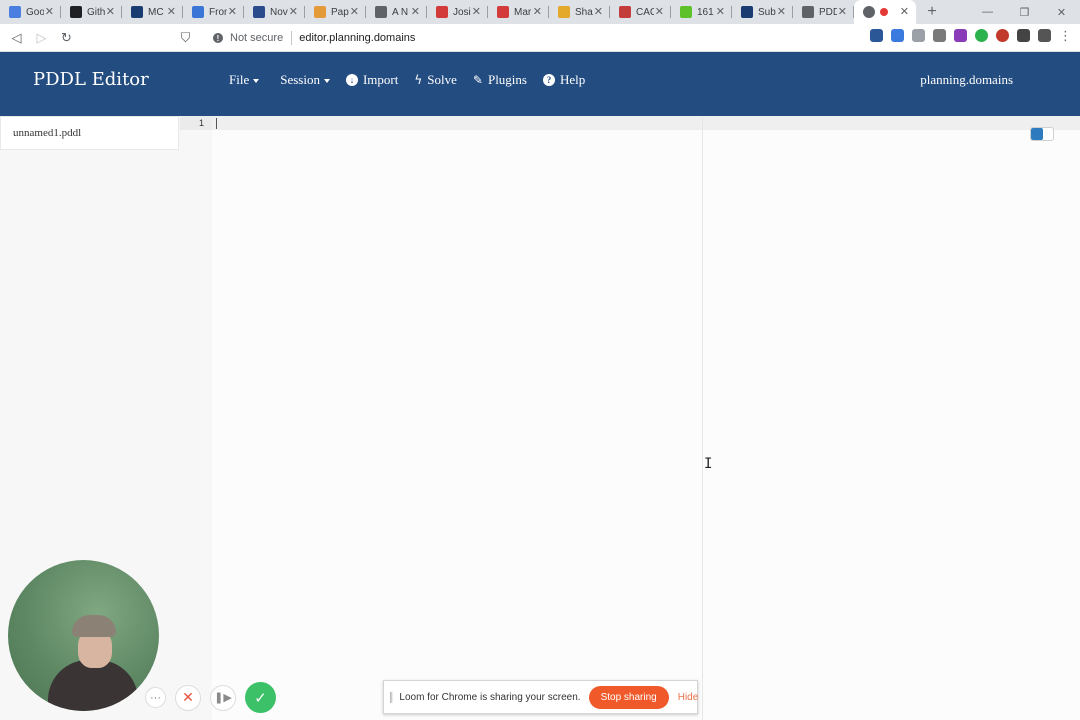  I want to click on menu-label: File, so click(239, 79).